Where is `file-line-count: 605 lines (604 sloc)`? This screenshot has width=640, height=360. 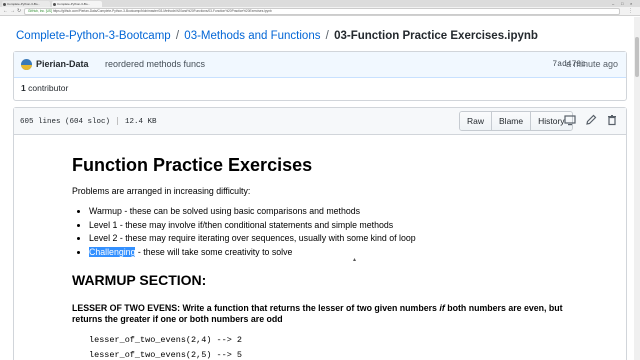 file-line-count: 605 lines (604 sloc) is located at coordinates (65, 121).